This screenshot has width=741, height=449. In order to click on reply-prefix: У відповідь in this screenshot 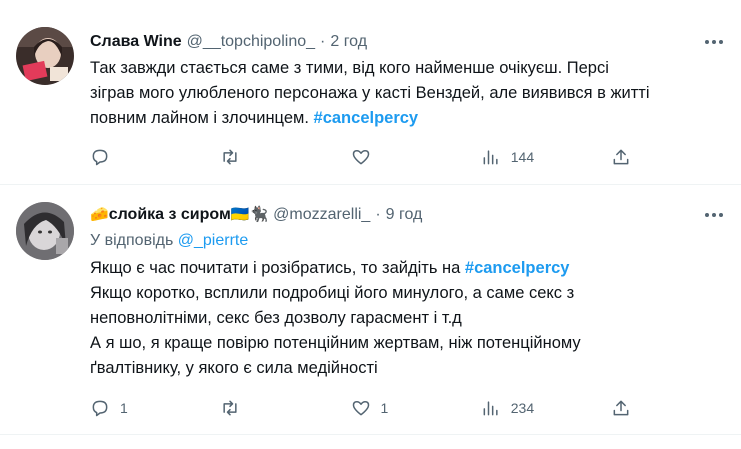, I will do `click(132, 240)`.